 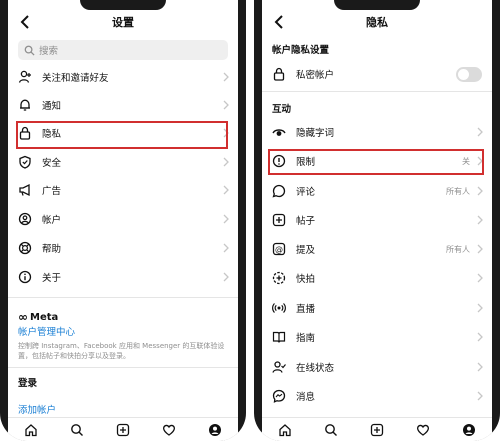 What do you see at coordinates (52, 220) in the screenshot?
I see `settings-item-label: 帐户` at bounding box center [52, 220].